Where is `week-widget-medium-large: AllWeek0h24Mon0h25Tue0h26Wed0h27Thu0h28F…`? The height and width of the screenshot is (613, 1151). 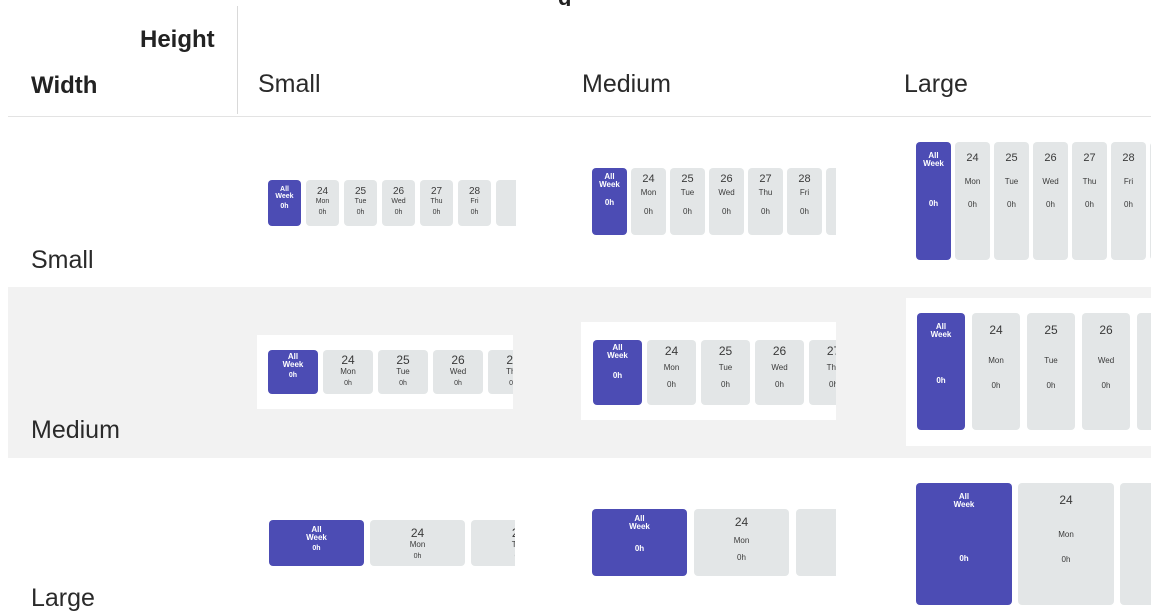
week-widget-medium-large: AllWeek0h24Mon0h25Tue0h26Wed0h27Thu0h28F… is located at coordinates (1034, 371).